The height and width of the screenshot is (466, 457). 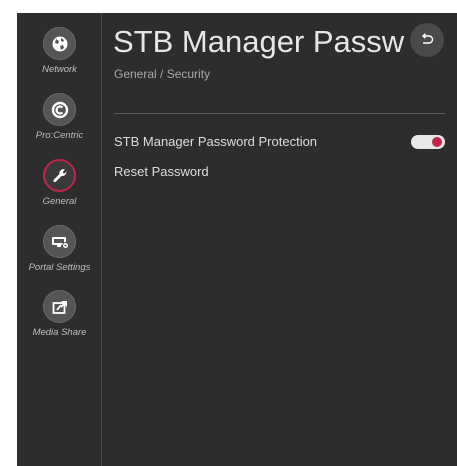 I want to click on sidebar-item-portal-settings: Portal Settings, so click(x=59, y=249).